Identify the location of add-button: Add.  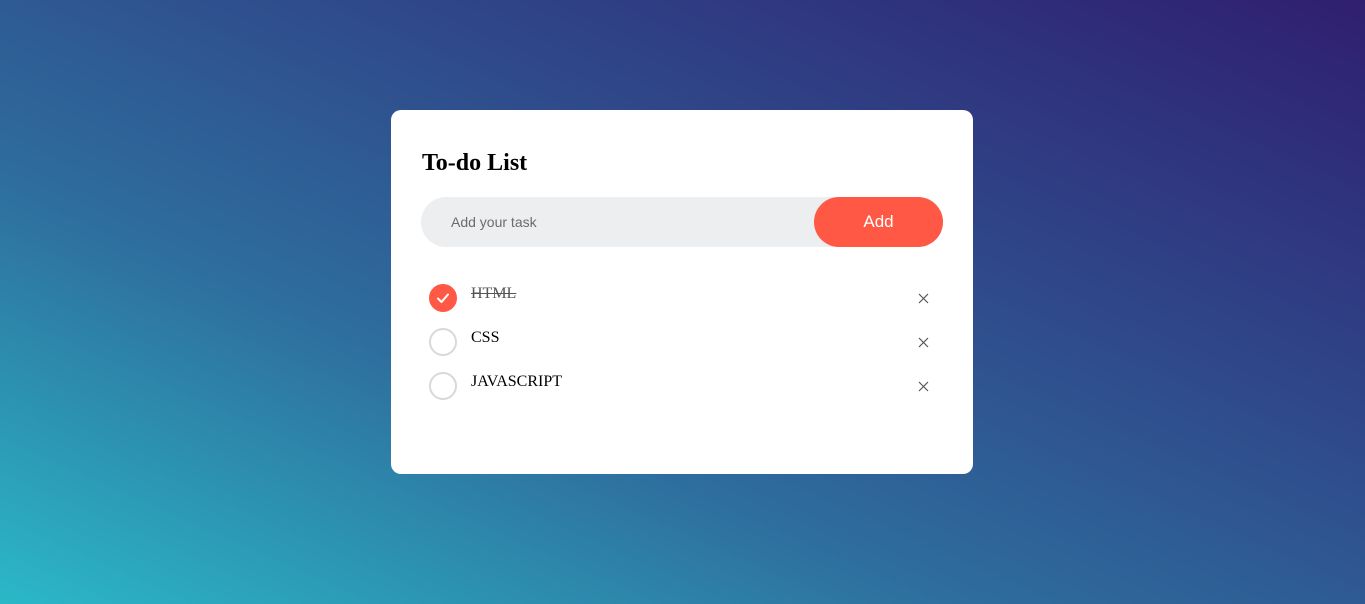
(878, 222).